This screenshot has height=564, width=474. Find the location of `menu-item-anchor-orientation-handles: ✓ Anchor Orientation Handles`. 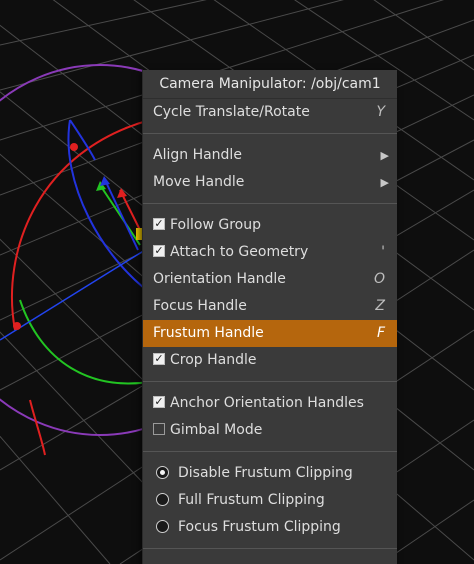

menu-item-anchor-orientation-handles: ✓ Anchor Orientation Handles is located at coordinates (270, 403).